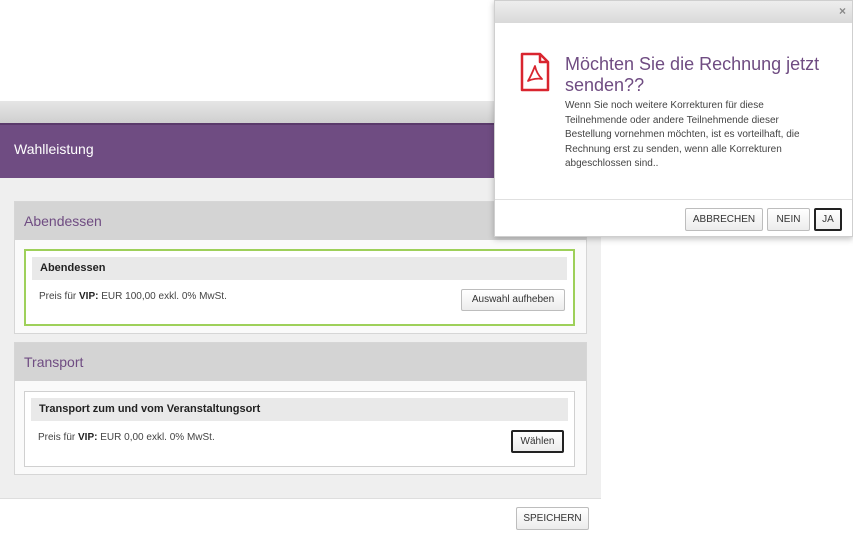 This screenshot has height=540, width=853. I want to click on close-icon: ×, so click(842, 11).